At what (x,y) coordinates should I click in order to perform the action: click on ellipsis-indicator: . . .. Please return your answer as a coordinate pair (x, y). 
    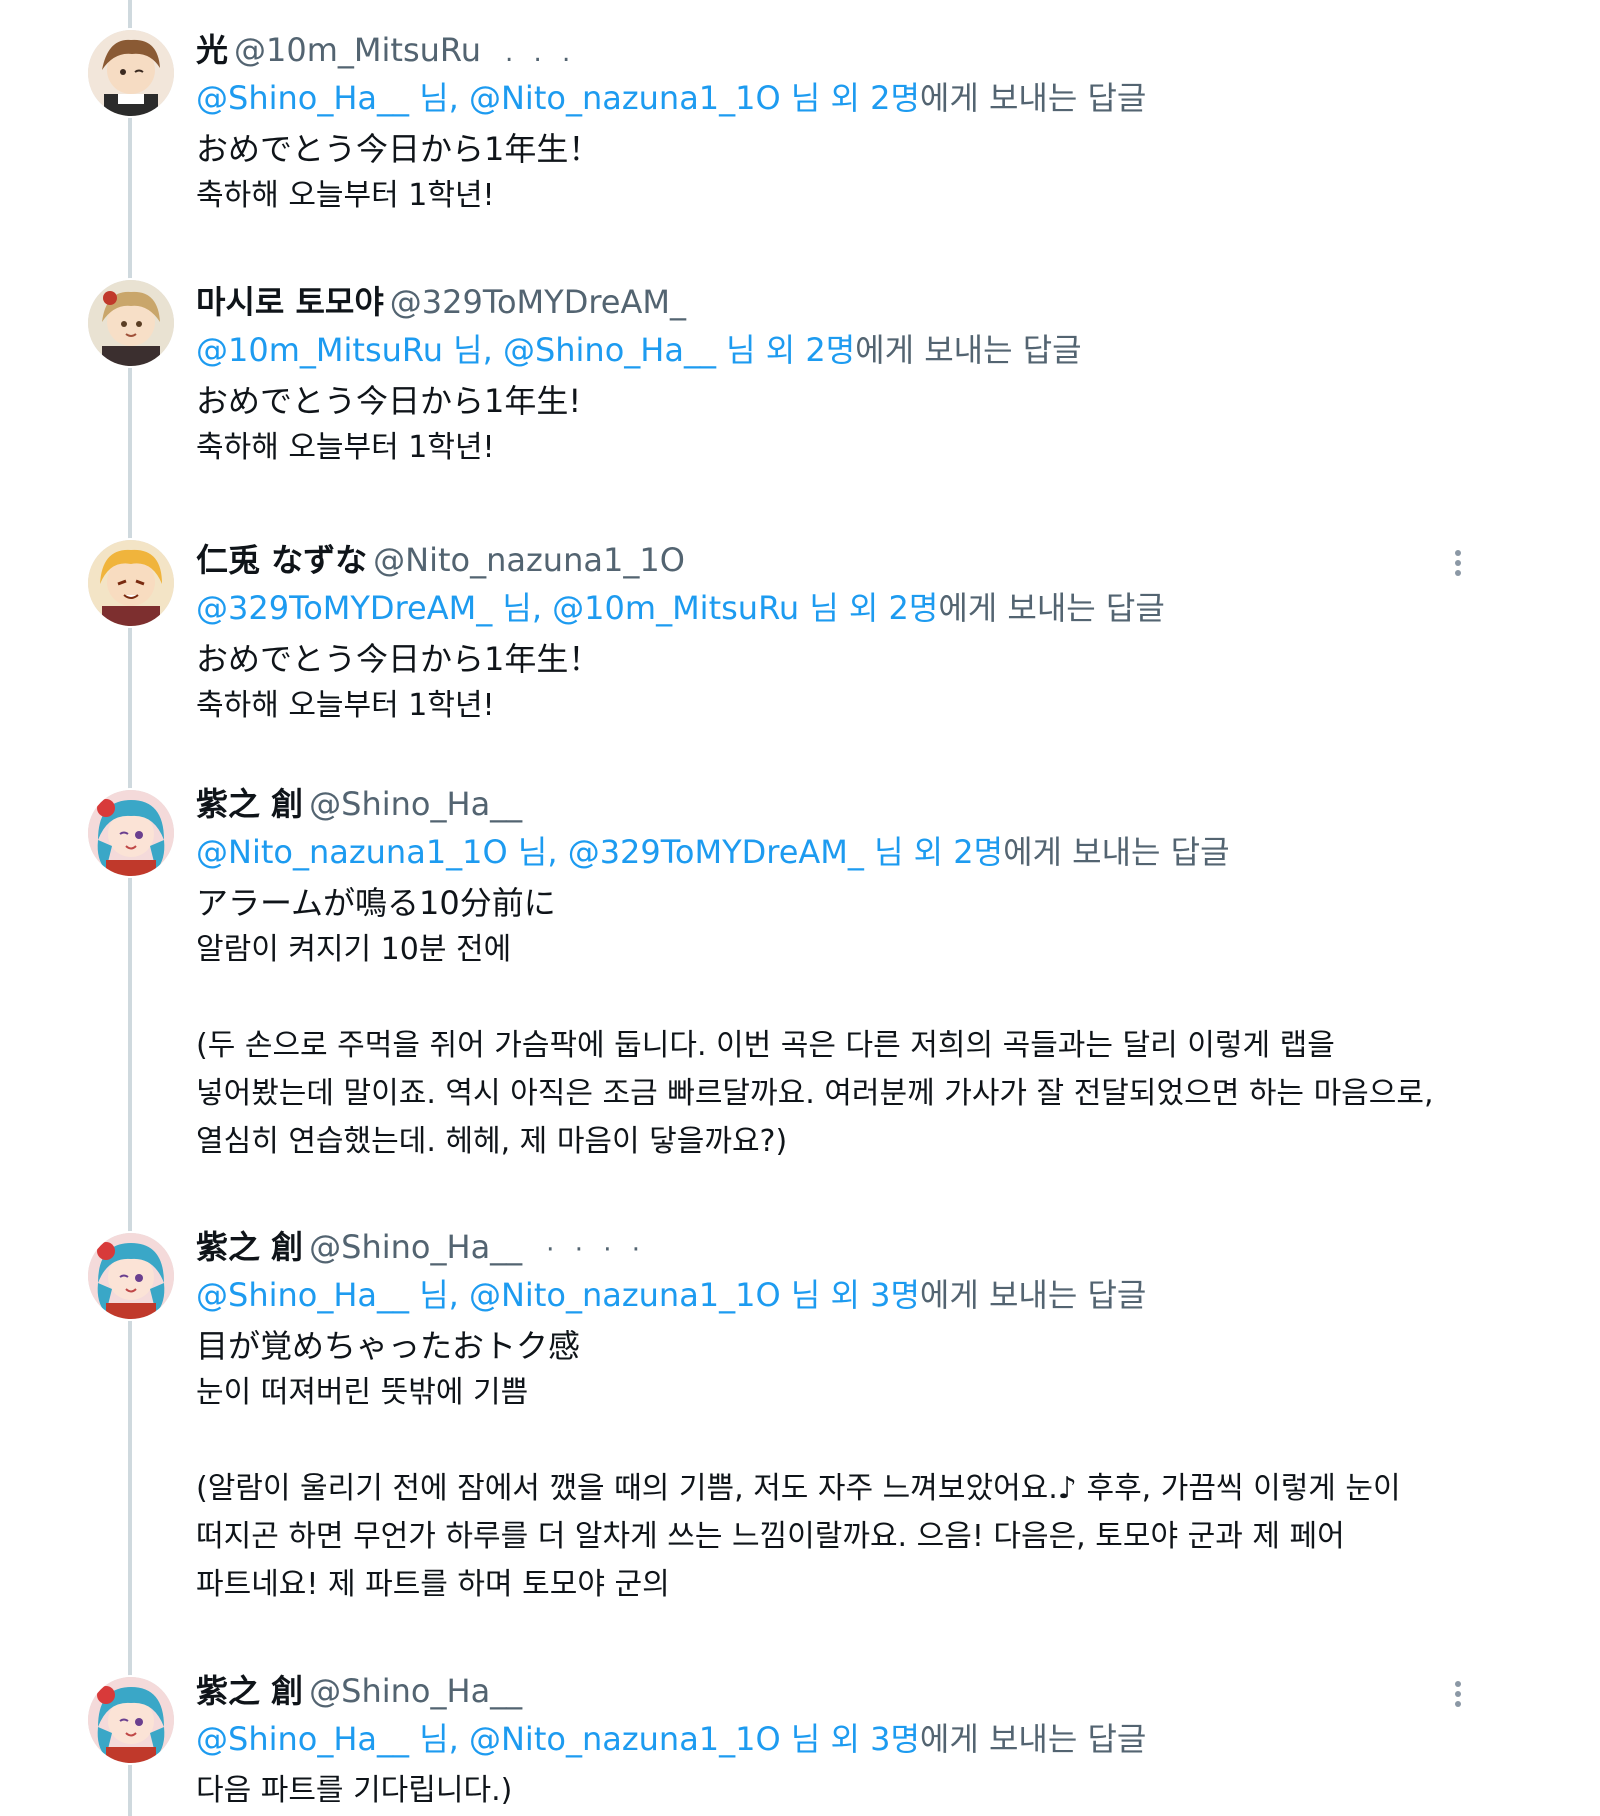
    Looking at the image, I should click on (540, 53).